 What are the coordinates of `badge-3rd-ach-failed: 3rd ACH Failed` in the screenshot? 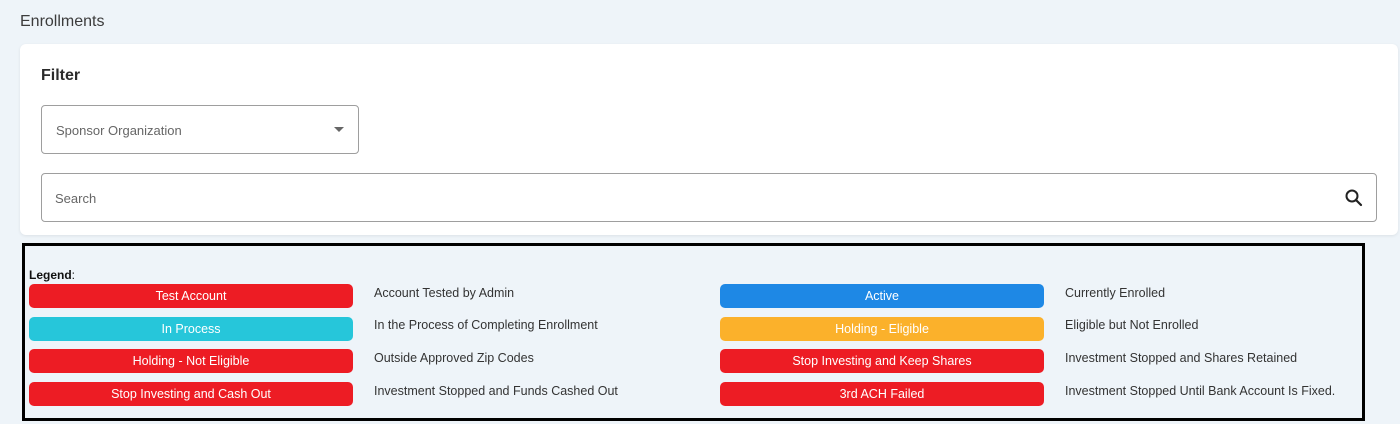 It's located at (882, 394).